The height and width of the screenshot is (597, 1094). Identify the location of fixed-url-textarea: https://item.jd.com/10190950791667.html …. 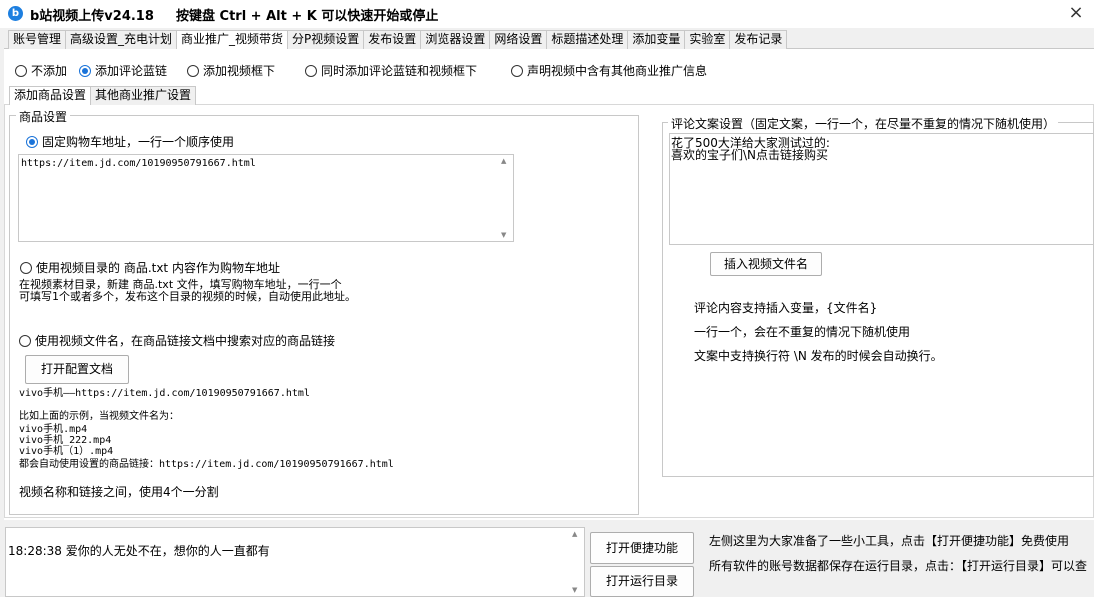
(266, 198).